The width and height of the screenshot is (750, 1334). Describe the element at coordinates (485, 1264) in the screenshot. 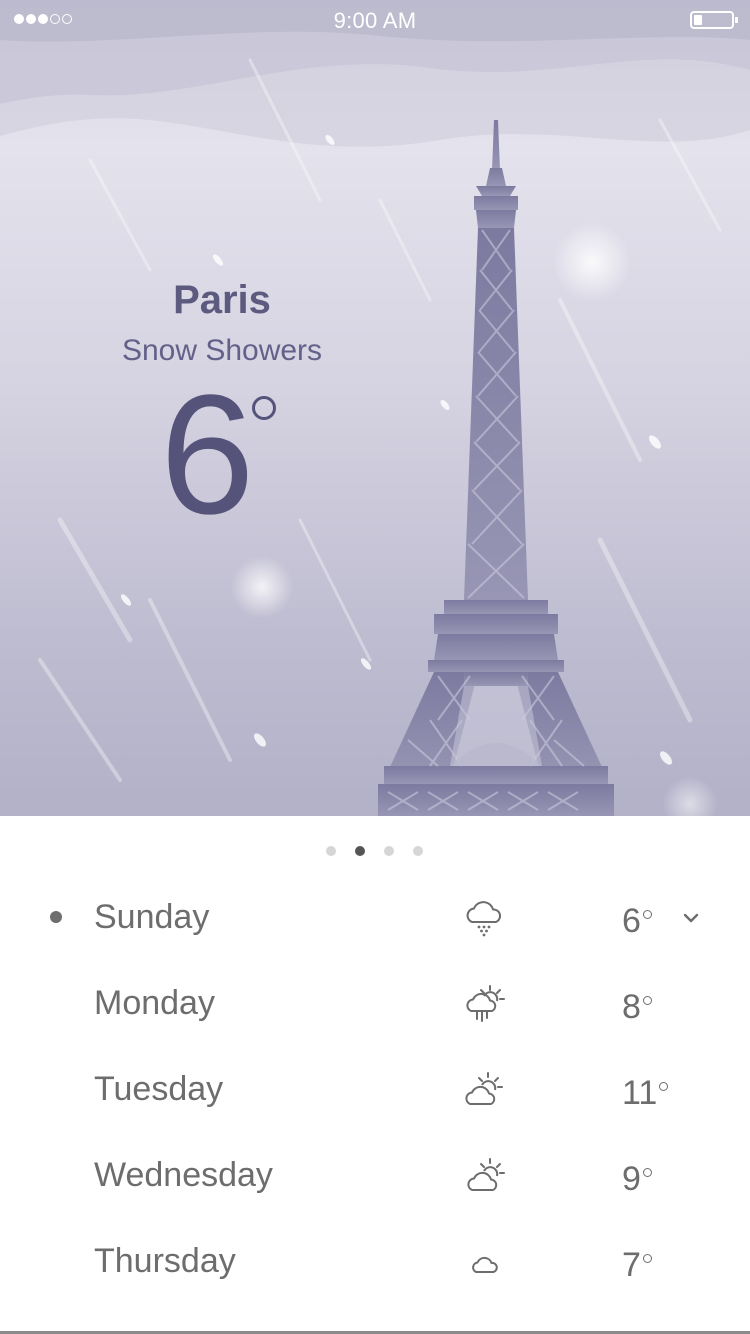

I see `cloud-icon` at that location.